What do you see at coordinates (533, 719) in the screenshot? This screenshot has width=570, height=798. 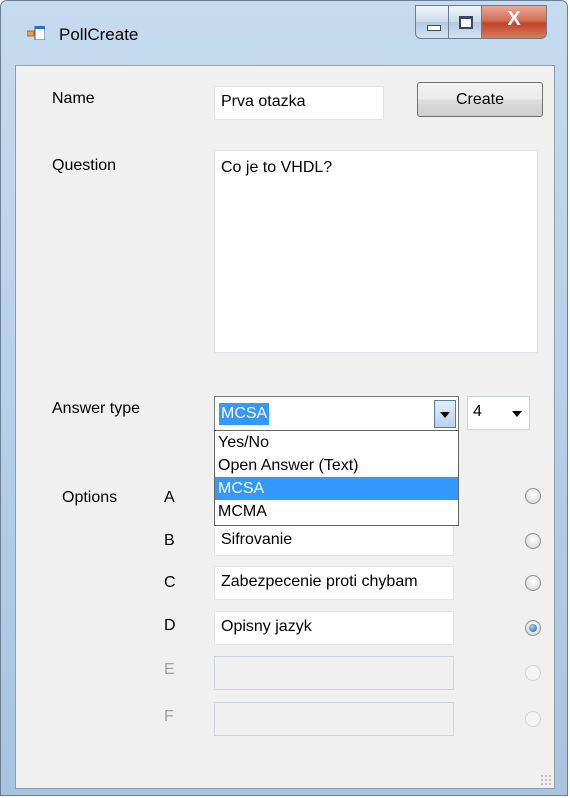 I see `option-f-radio` at bounding box center [533, 719].